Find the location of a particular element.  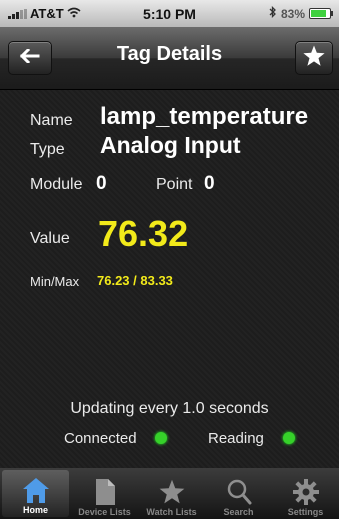

point-value: 0 is located at coordinates (209, 183).